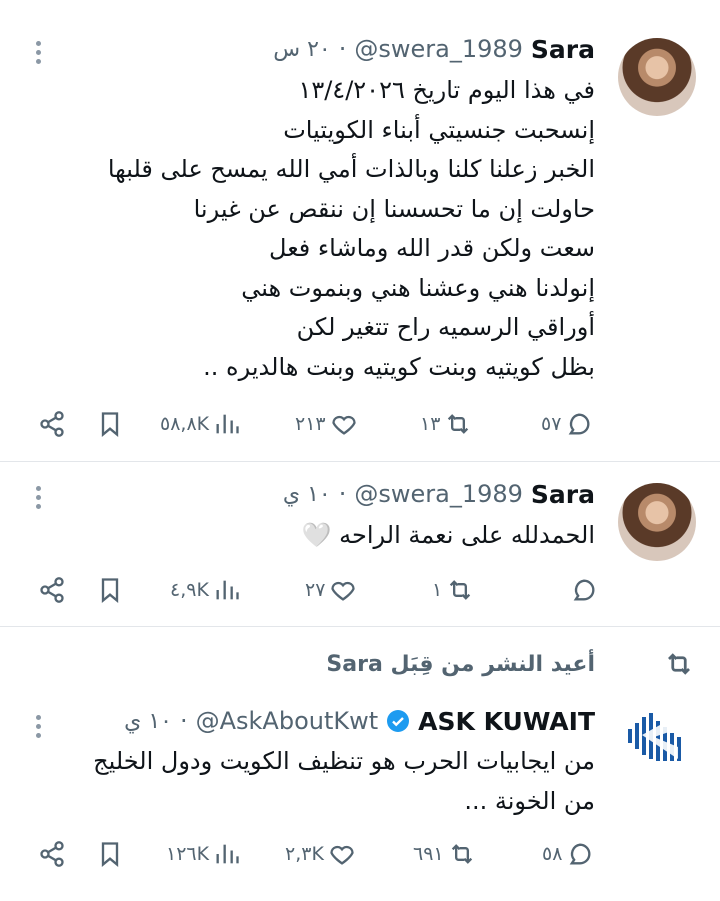 This screenshot has height=901, width=720. I want to click on tweet-header: ASK KUWAIT @AskAboutKwt · ١٠ ي, so click(359, 721).